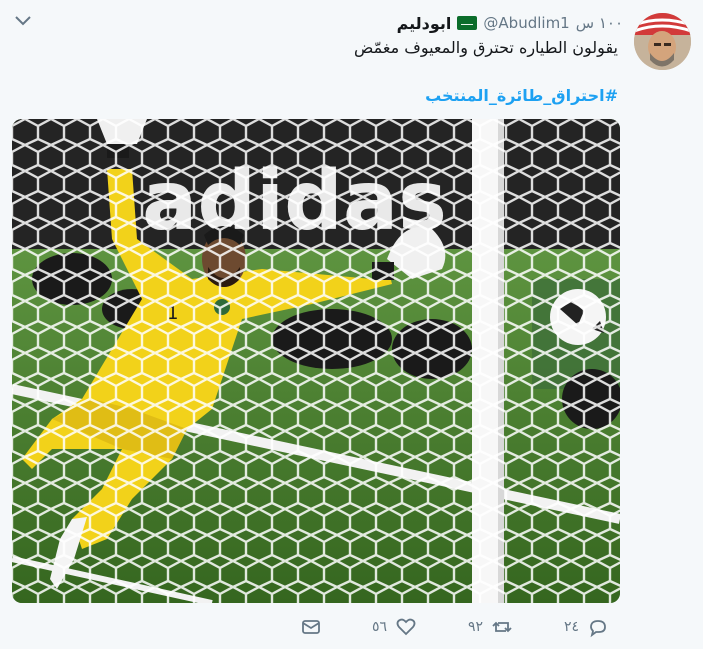 Image resolution: width=703 pixels, height=649 pixels. I want to click on retweet-count: ٩٢, so click(476, 627).